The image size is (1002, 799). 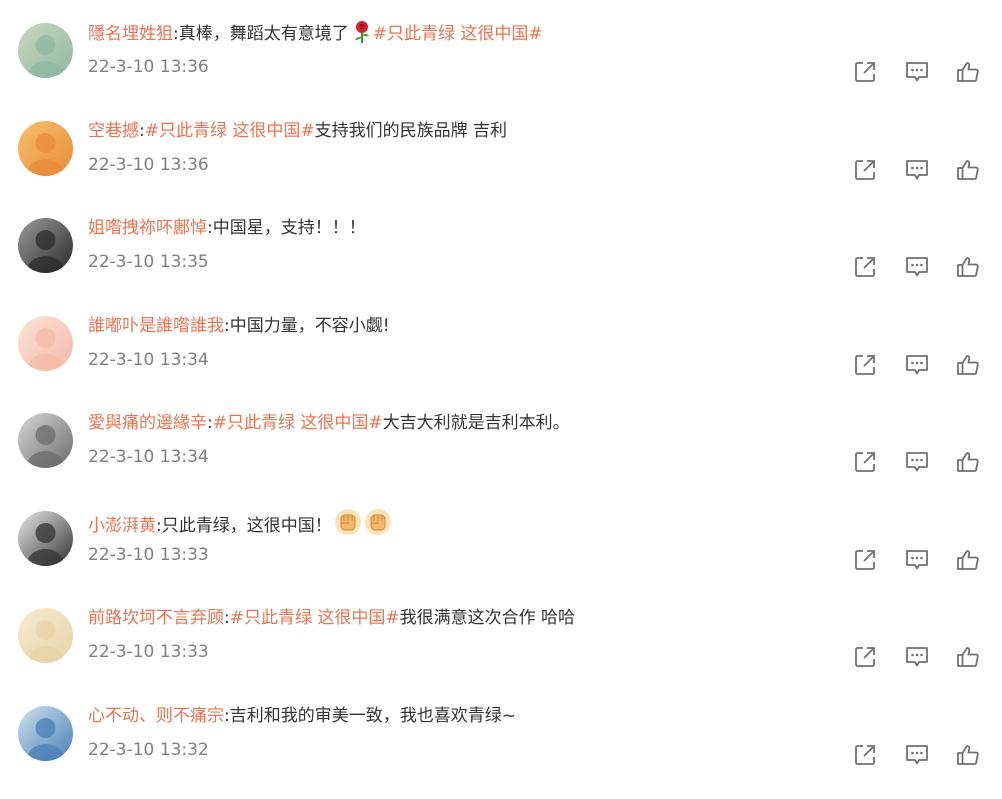 I want to click on comment-body: 我很满意这次合作 哈哈, so click(x=487, y=618).